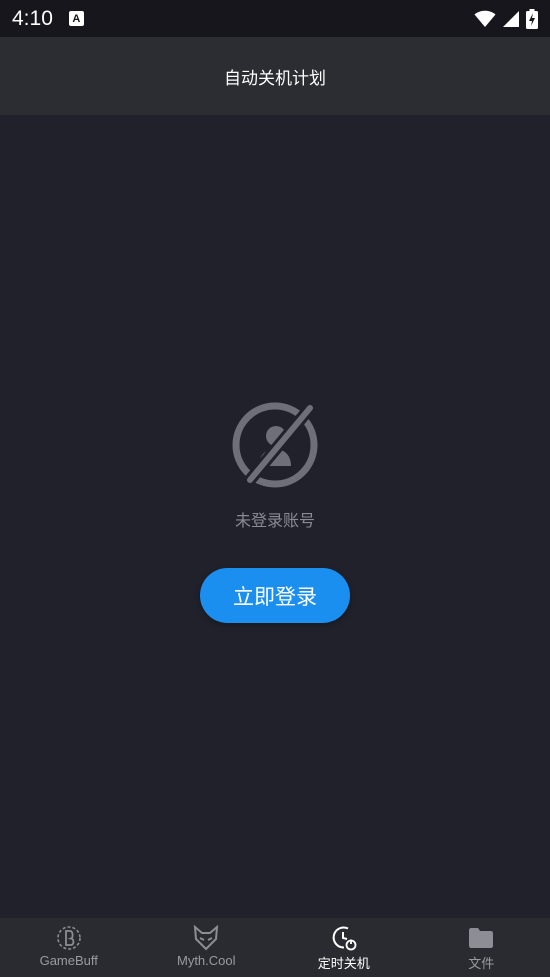 This screenshot has height=977, width=550. What do you see at coordinates (275, 445) in the screenshot?
I see `no-account-icon` at bounding box center [275, 445].